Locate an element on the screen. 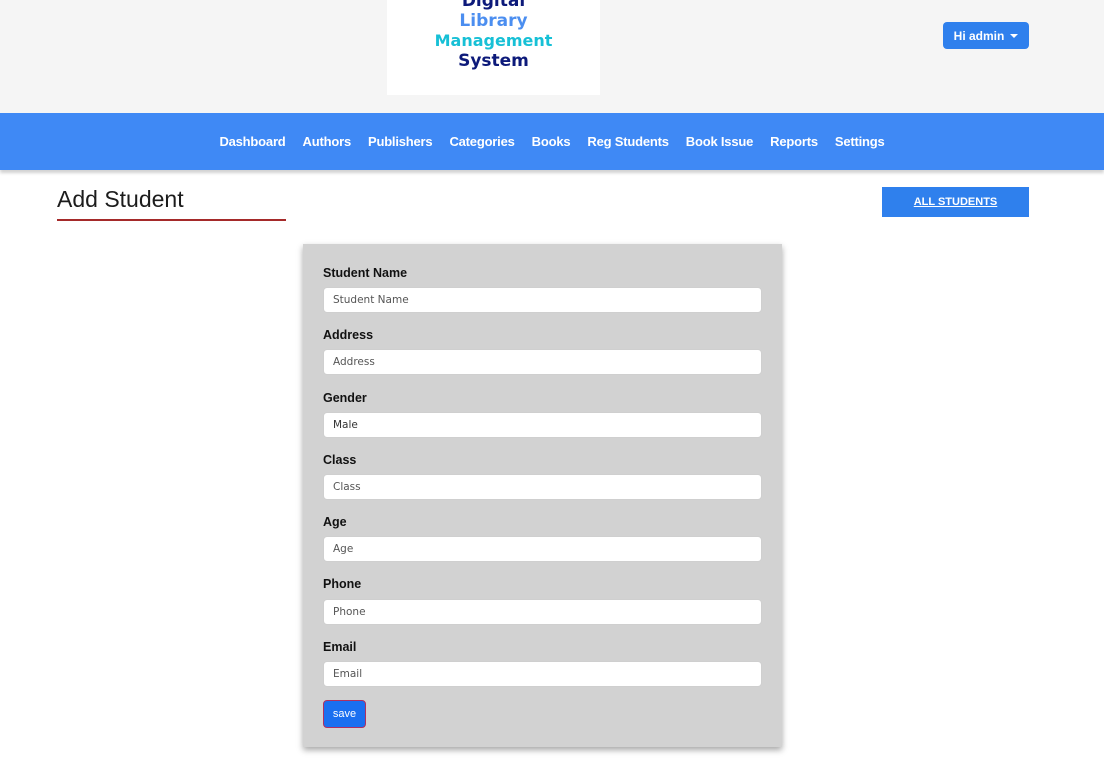  nav-item-categories: Categories is located at coordinates (482, 141).